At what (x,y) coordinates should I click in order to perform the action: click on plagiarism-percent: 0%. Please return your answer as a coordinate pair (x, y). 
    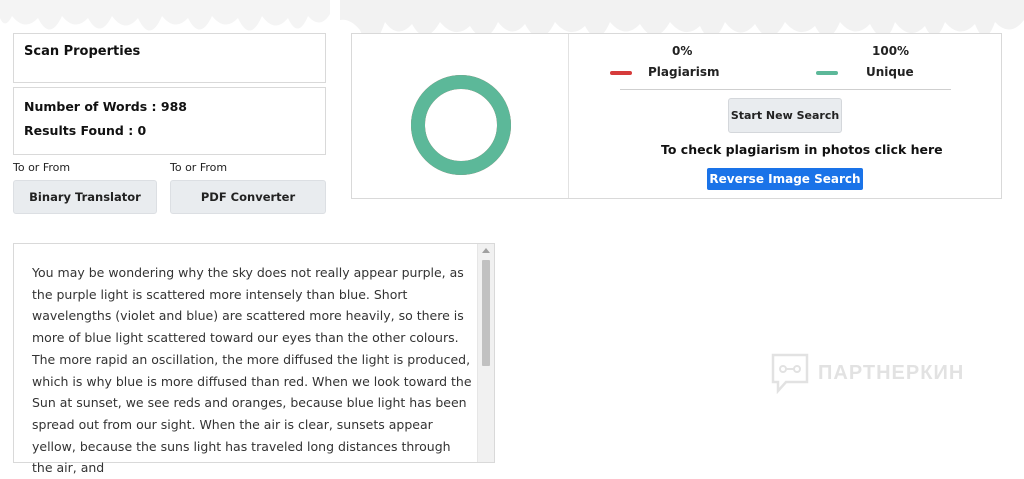
    Looking at the image, I should click on (682, 51).